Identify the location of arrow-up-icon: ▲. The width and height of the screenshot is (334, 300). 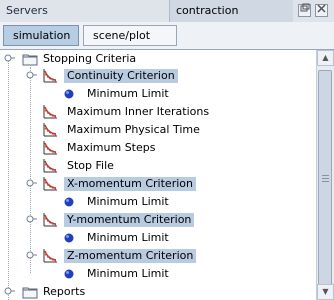
(325, 57).